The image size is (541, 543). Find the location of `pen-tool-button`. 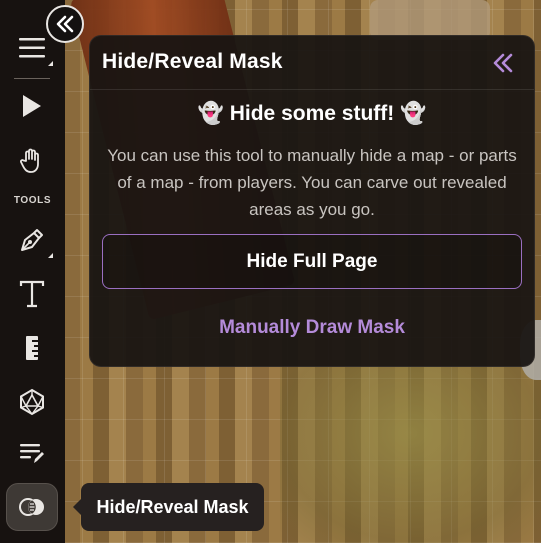

pen-tool-button is located at coordinates (32, 240).